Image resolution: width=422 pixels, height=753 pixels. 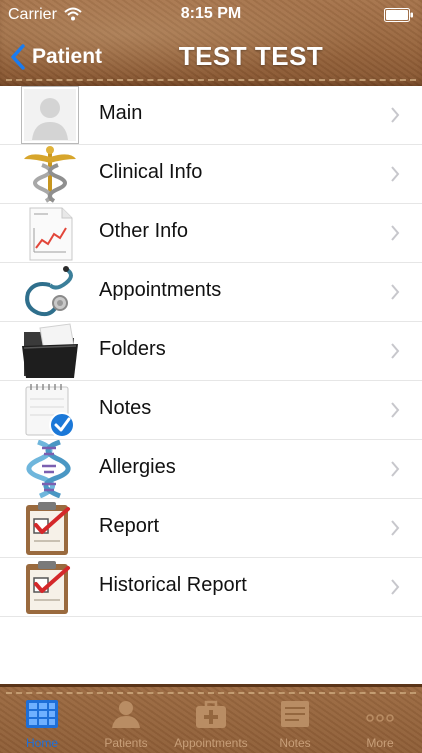 I want to click on notepad-check-icon, so click(x=50, y=411).